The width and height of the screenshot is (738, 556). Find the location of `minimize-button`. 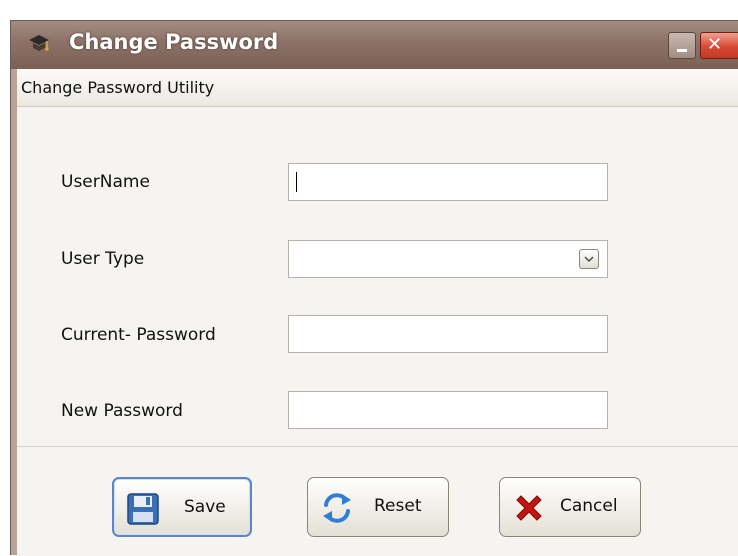

minimize-button is located at coordinates (682, 45).